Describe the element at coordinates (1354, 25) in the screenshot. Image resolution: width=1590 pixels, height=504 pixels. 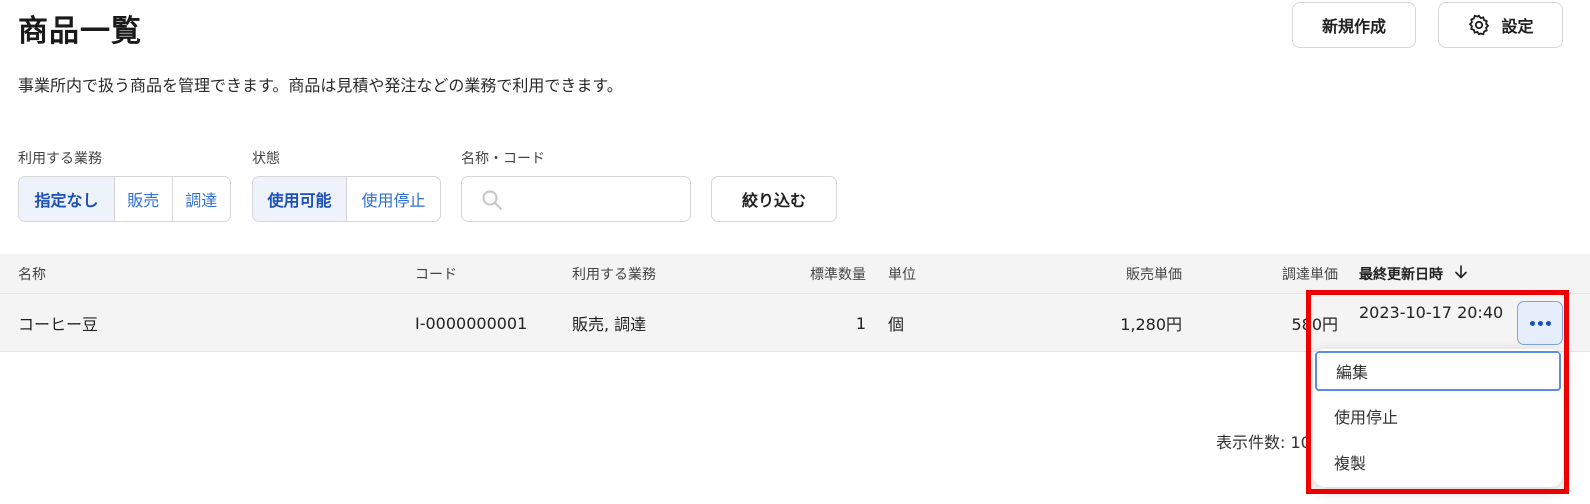
I see `new-item-button: 新規作成` at that location.